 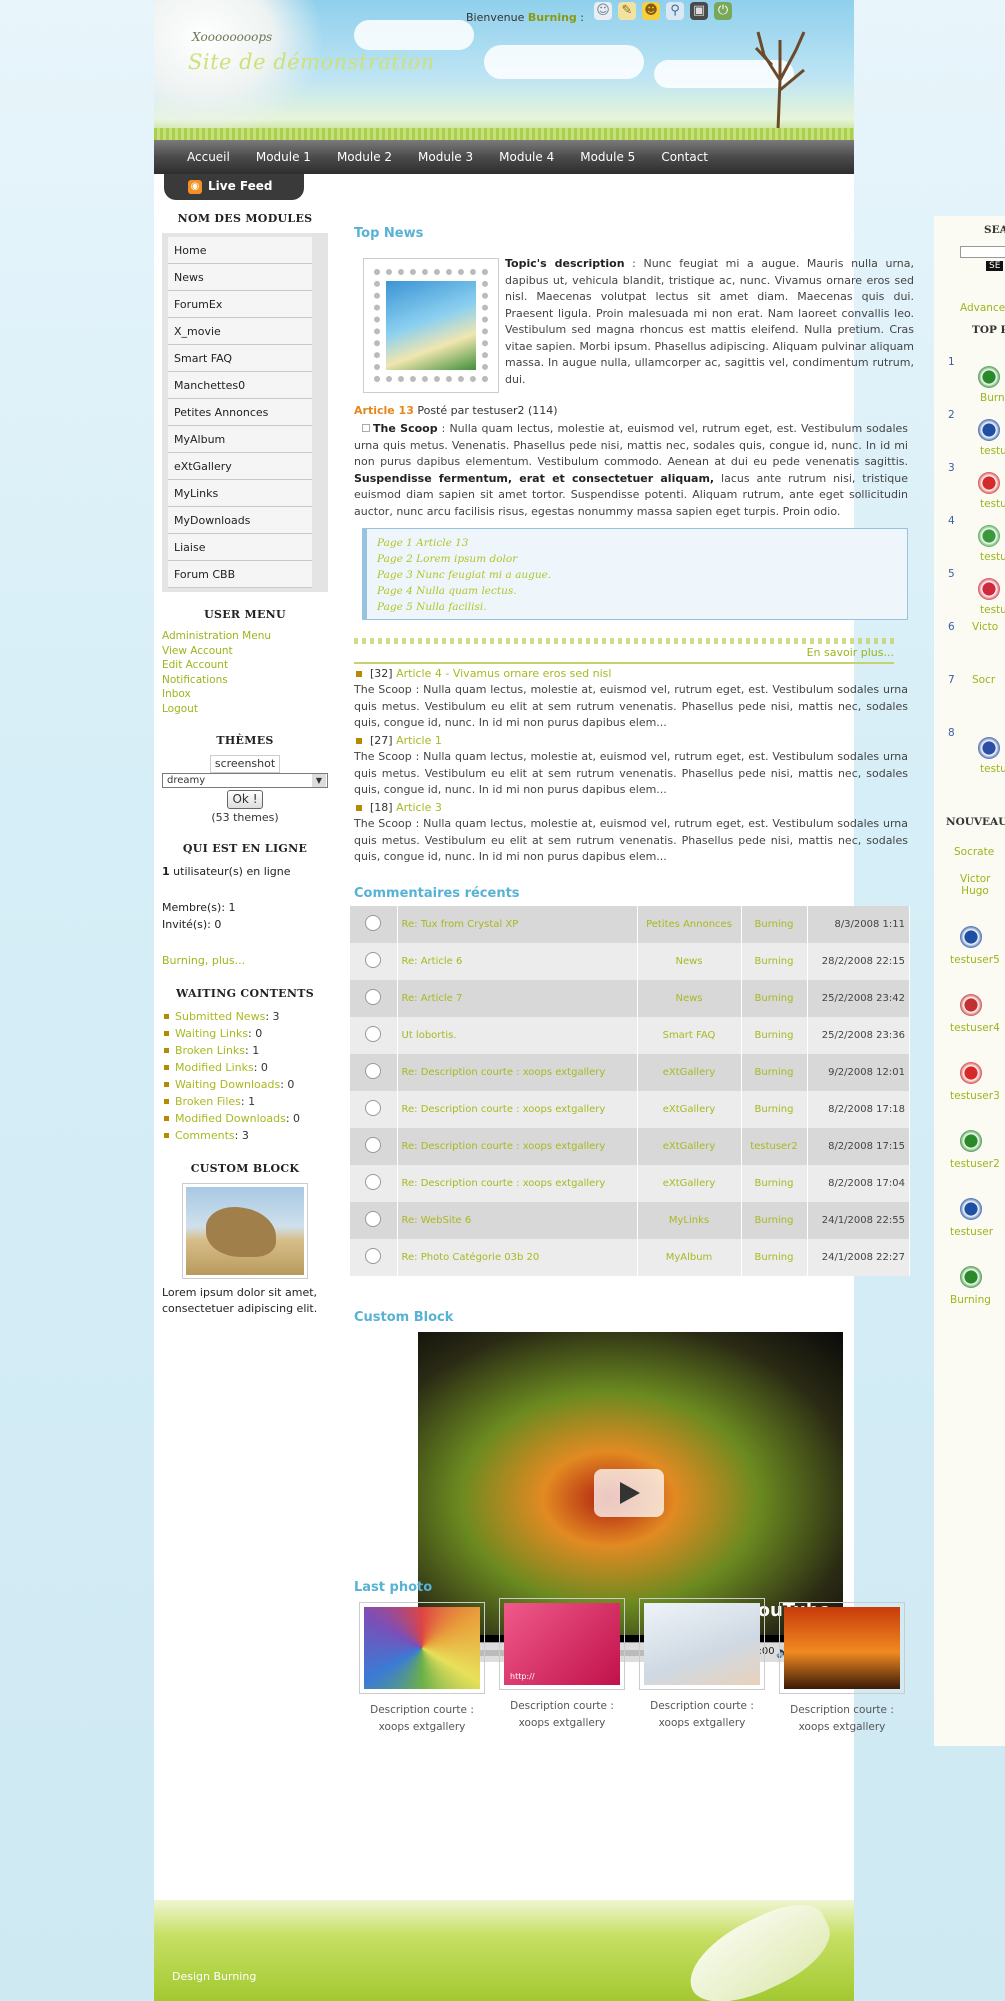 What do you see at coordinates (240, 574) in the screenshot?
I see `module-link-forum-cbb: Forum CBB` at bounding box center [240, 574].